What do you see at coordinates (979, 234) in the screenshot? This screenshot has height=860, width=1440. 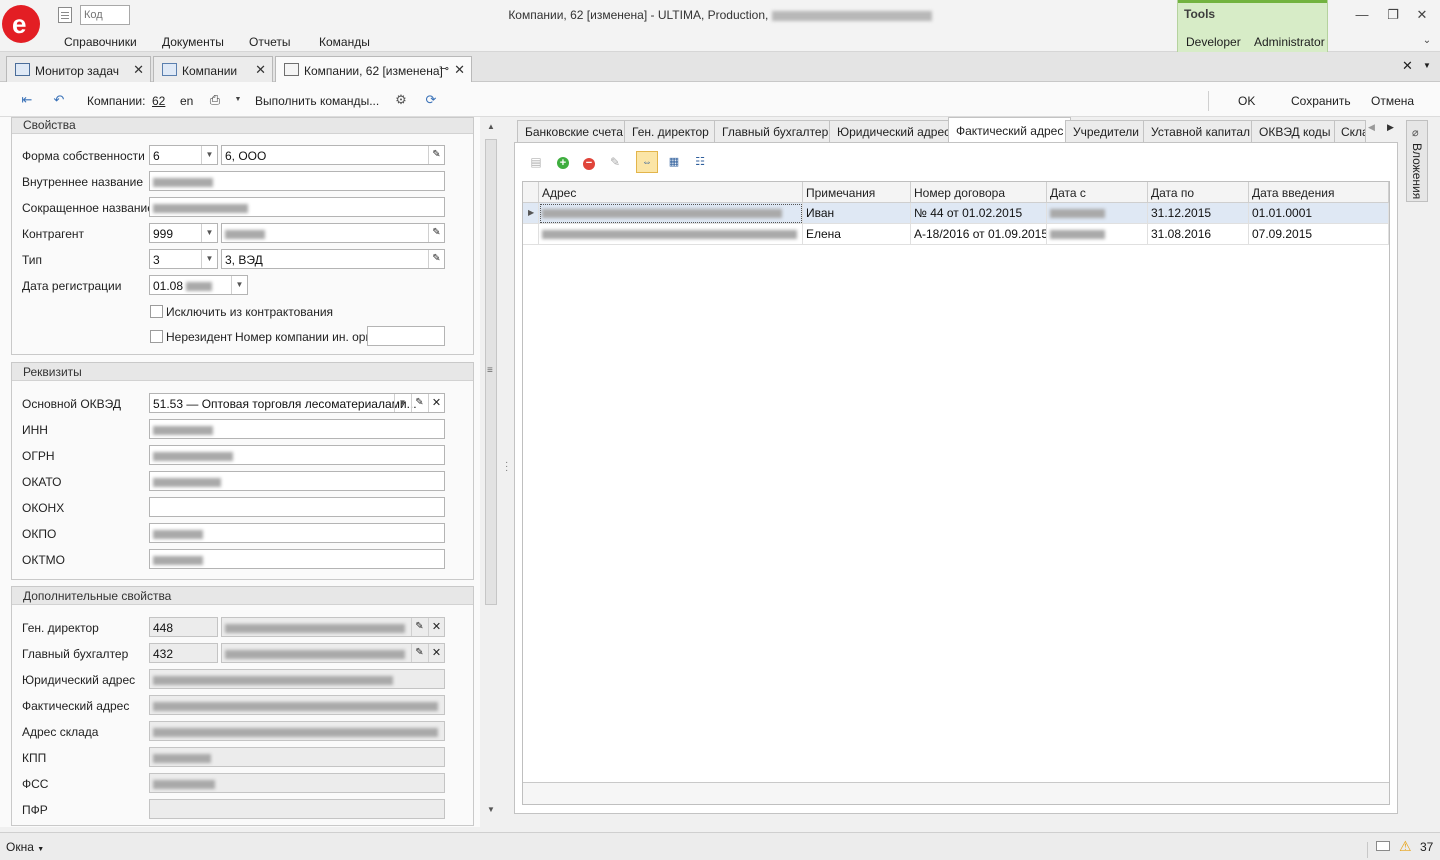 I see `contract-cell: А-18/2016 от 01.09.2015` at bounding box center [979, 234].